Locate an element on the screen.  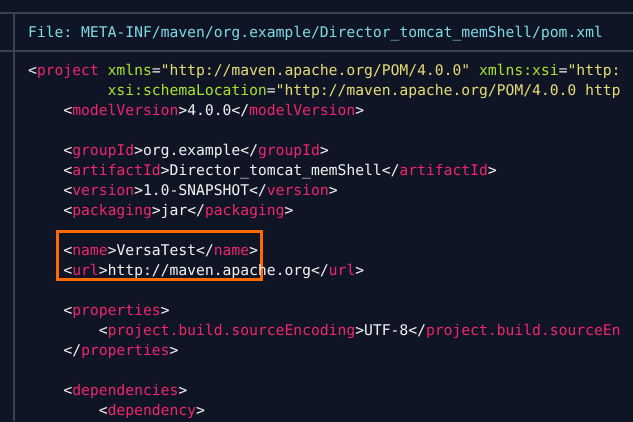
code-line: </properties> is located at coordinates (121, 351).